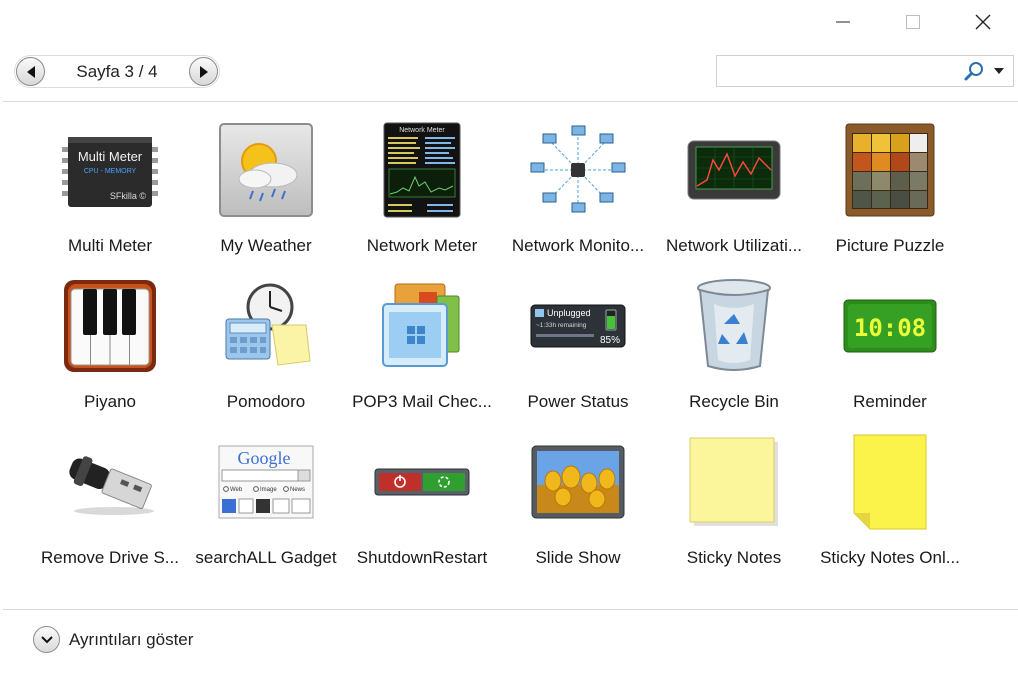 This screenshot has height=673, width=1018. I want to click on usb-drive-icon, so click(110, 482).